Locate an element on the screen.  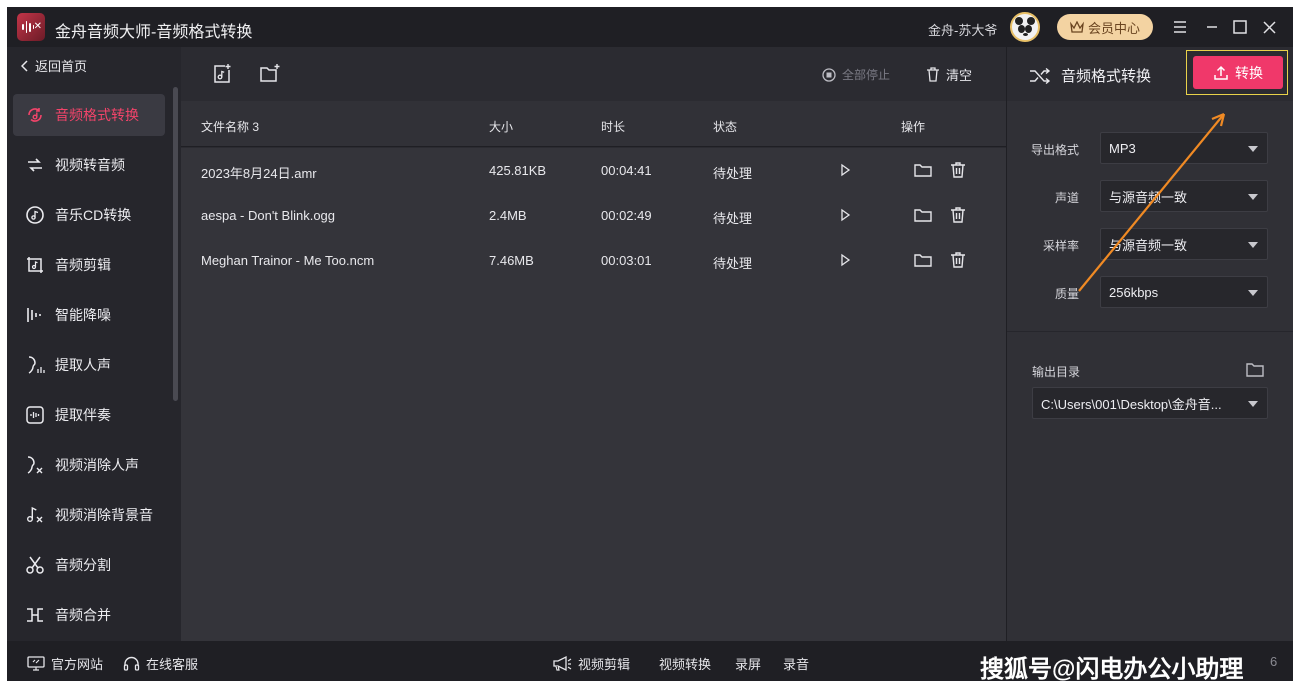
merge-icon is located at coordinates (35, 615).